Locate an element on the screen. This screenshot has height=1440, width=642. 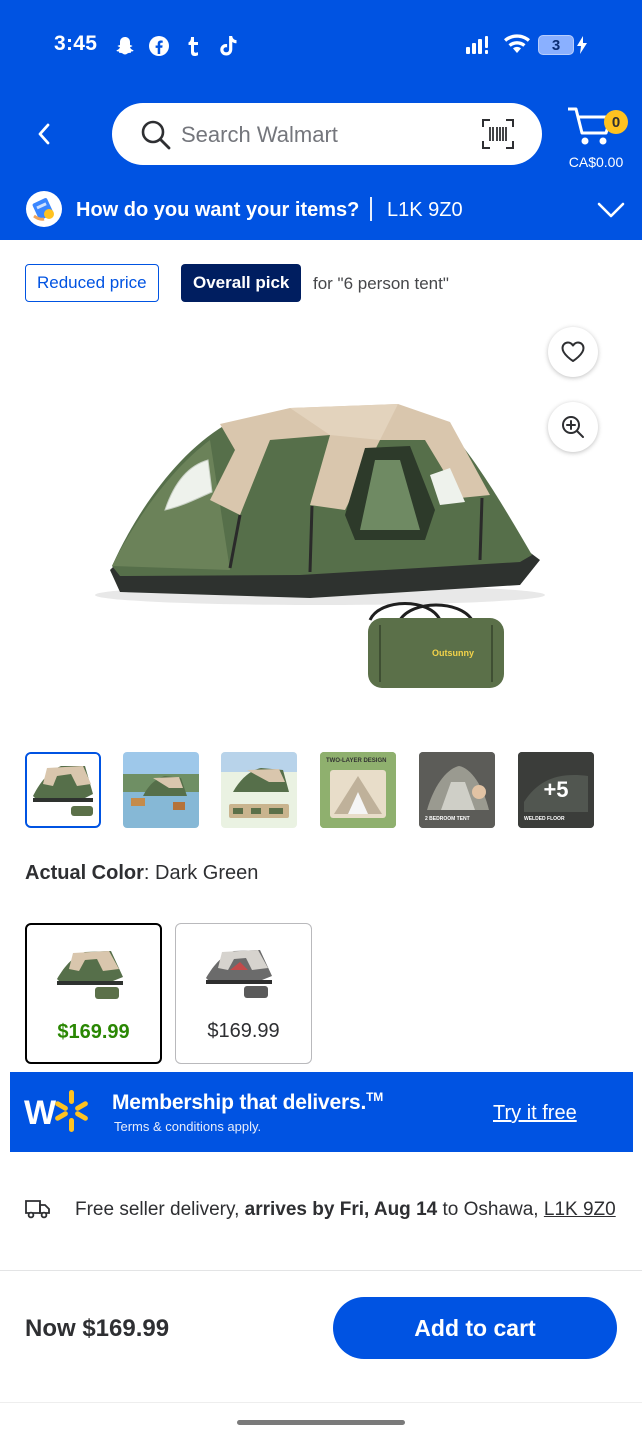
cart-button: 0 CA$0.00 is located at coordinates (598, 139).